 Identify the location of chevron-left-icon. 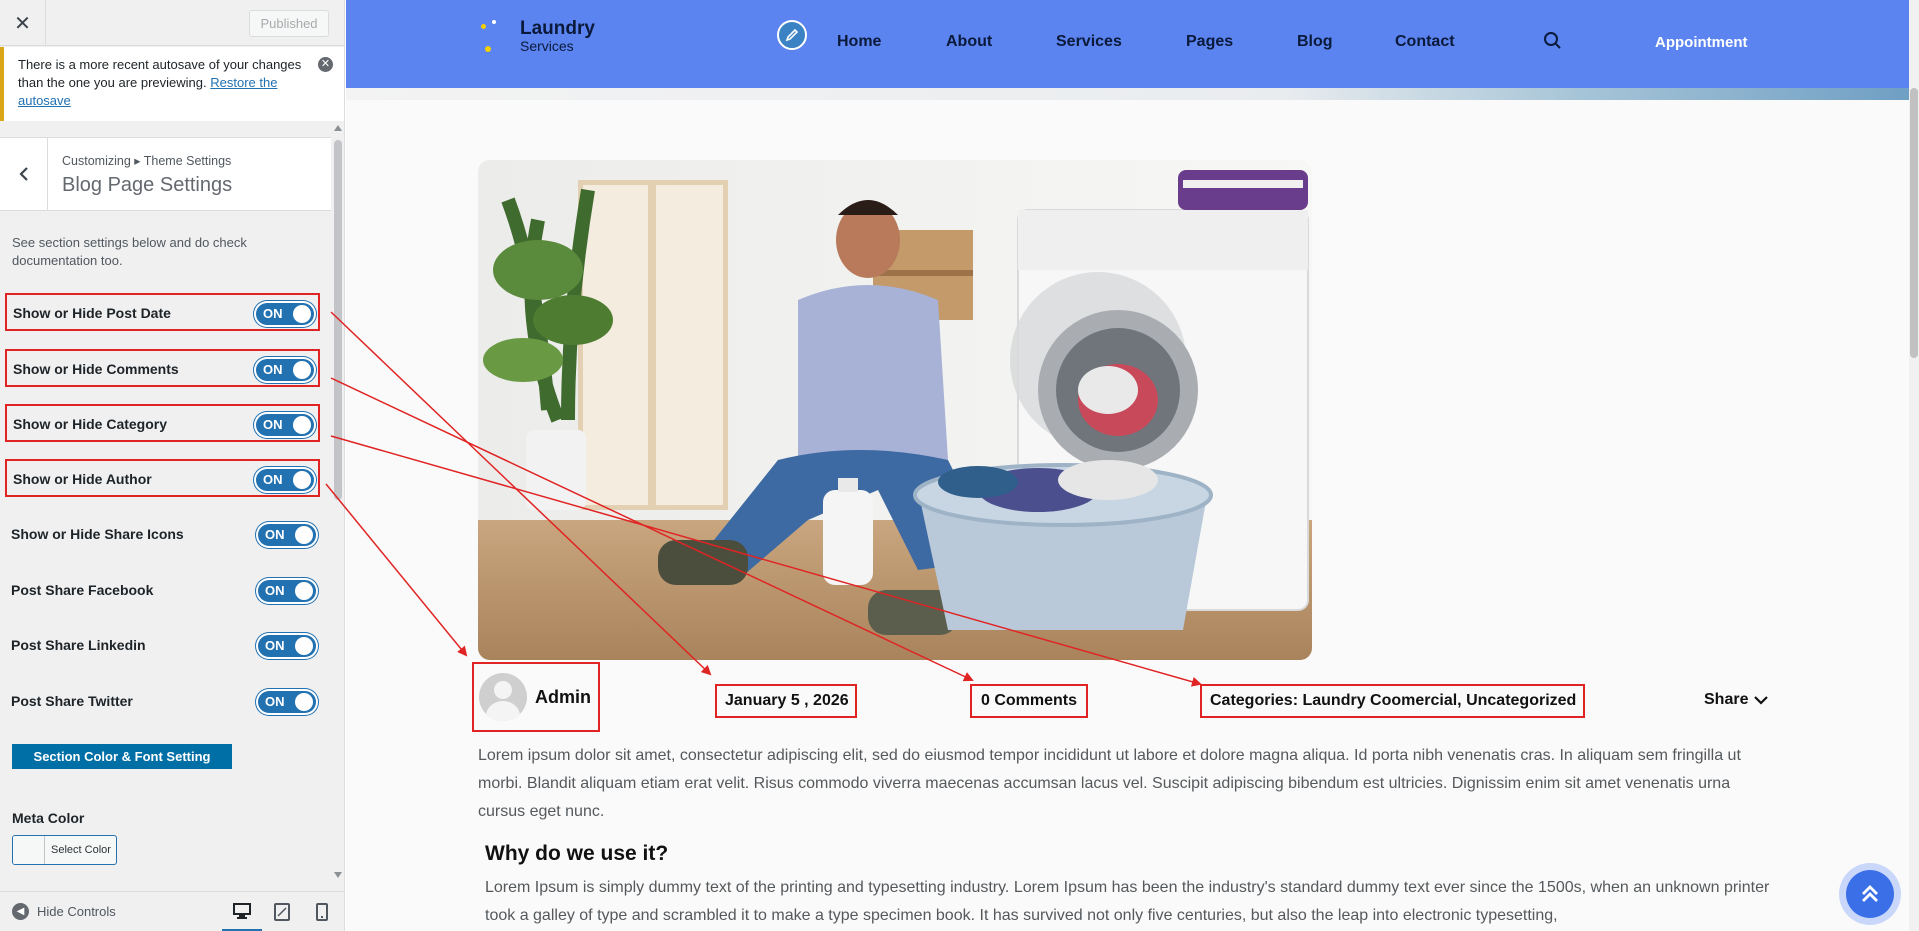
(23, 174).